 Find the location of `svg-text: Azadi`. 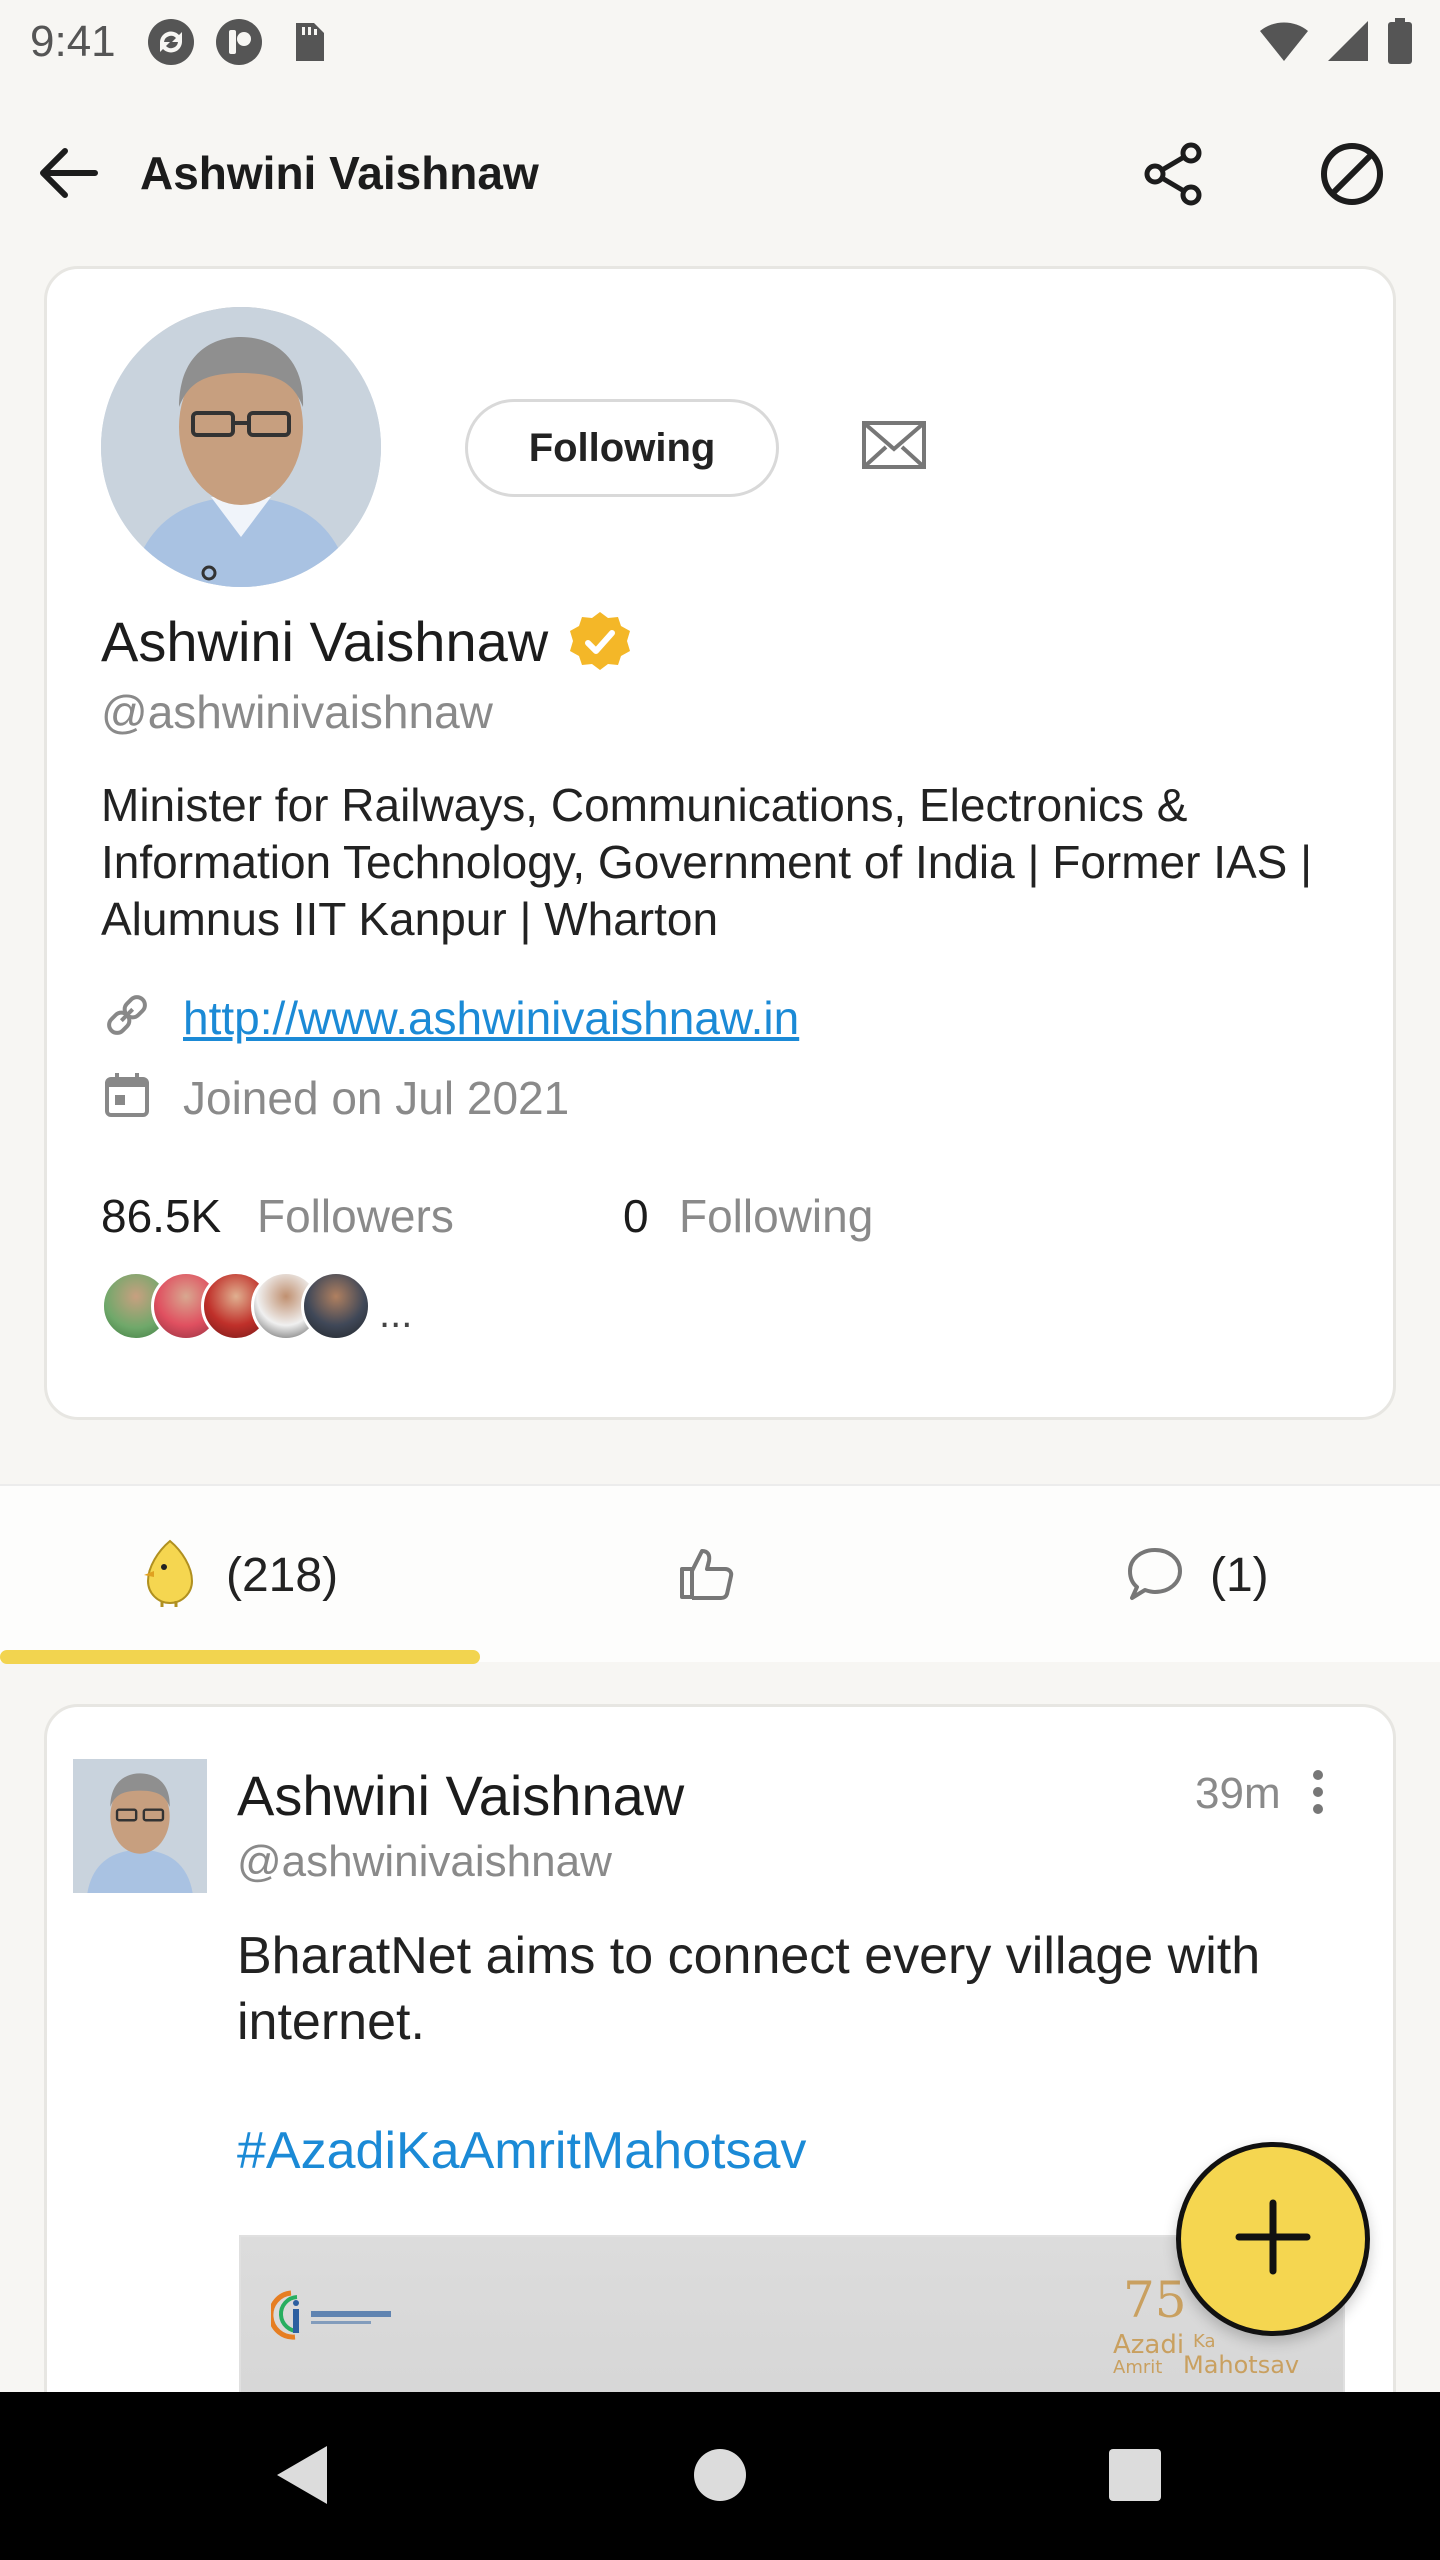

svg-text: Azadi is located at coordinates (1148, 2345).